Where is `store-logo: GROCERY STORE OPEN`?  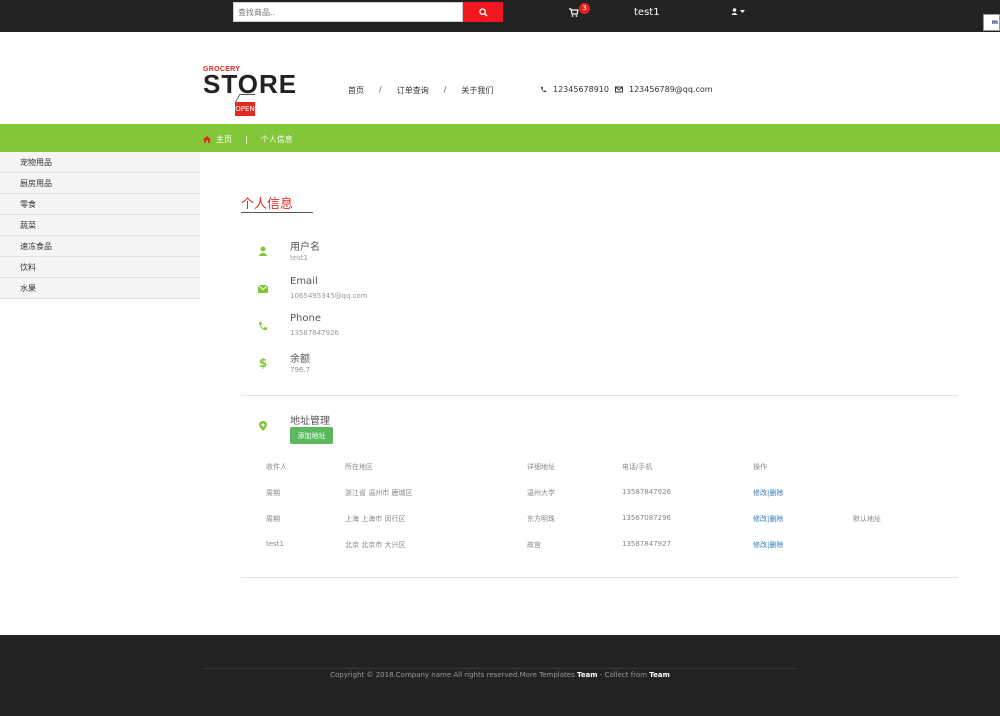
store-logo: GROCERY STORE OPEN is located at coordinates (250, 92).